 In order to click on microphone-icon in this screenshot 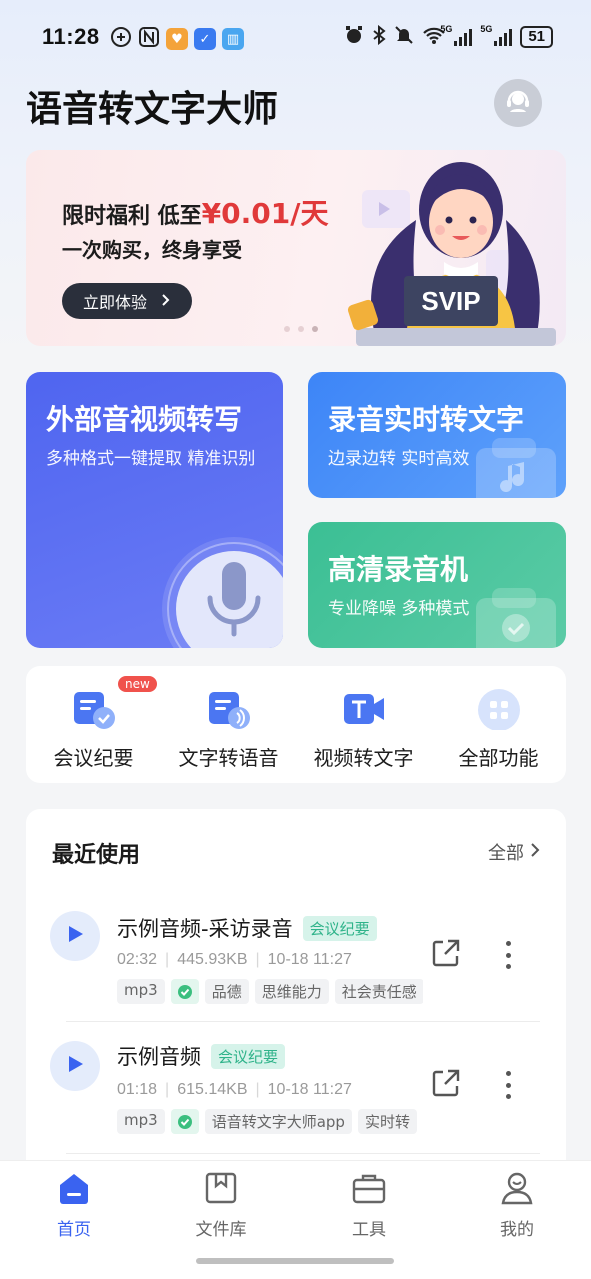, I will do `click(222, 592)`.